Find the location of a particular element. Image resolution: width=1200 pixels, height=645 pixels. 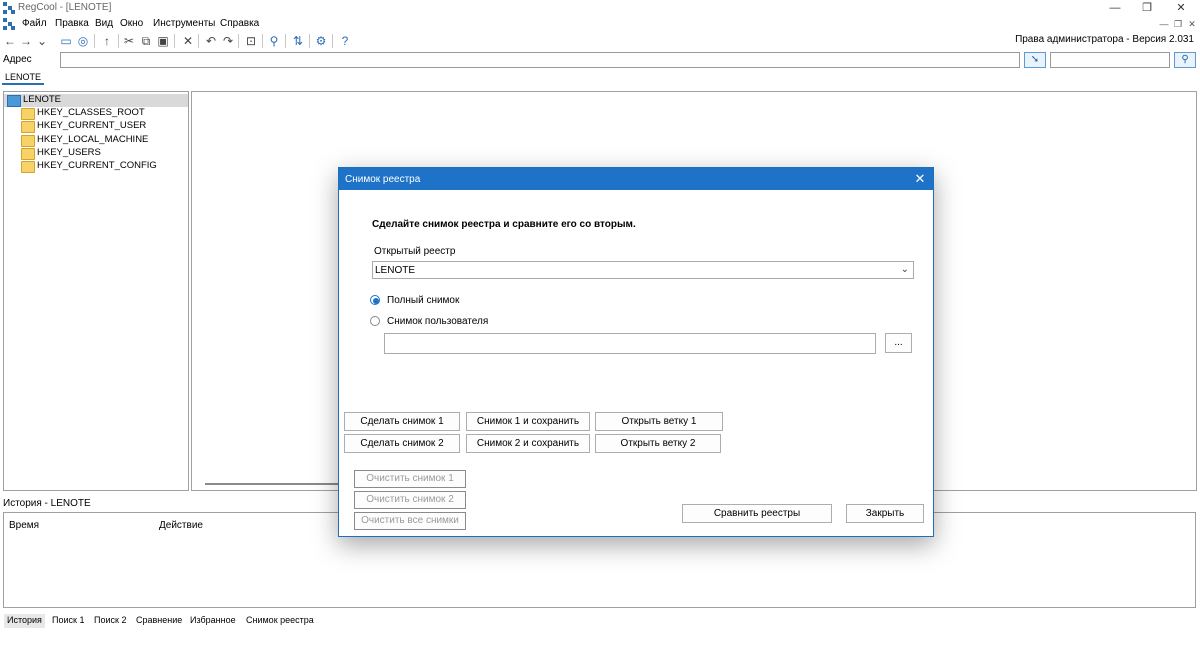

snapshot-2-save-button: Снимок 2 и сохранить is located at coordinates (528, 443).